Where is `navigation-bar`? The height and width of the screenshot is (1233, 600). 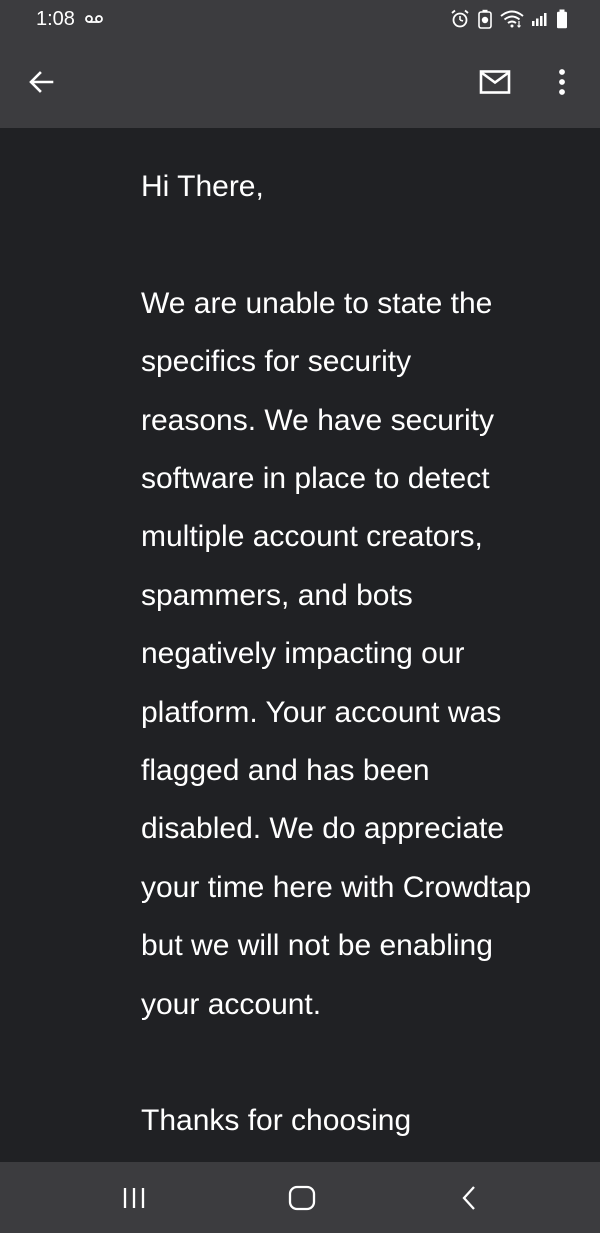
navigation-bar is located at coordinates (300, 1197).